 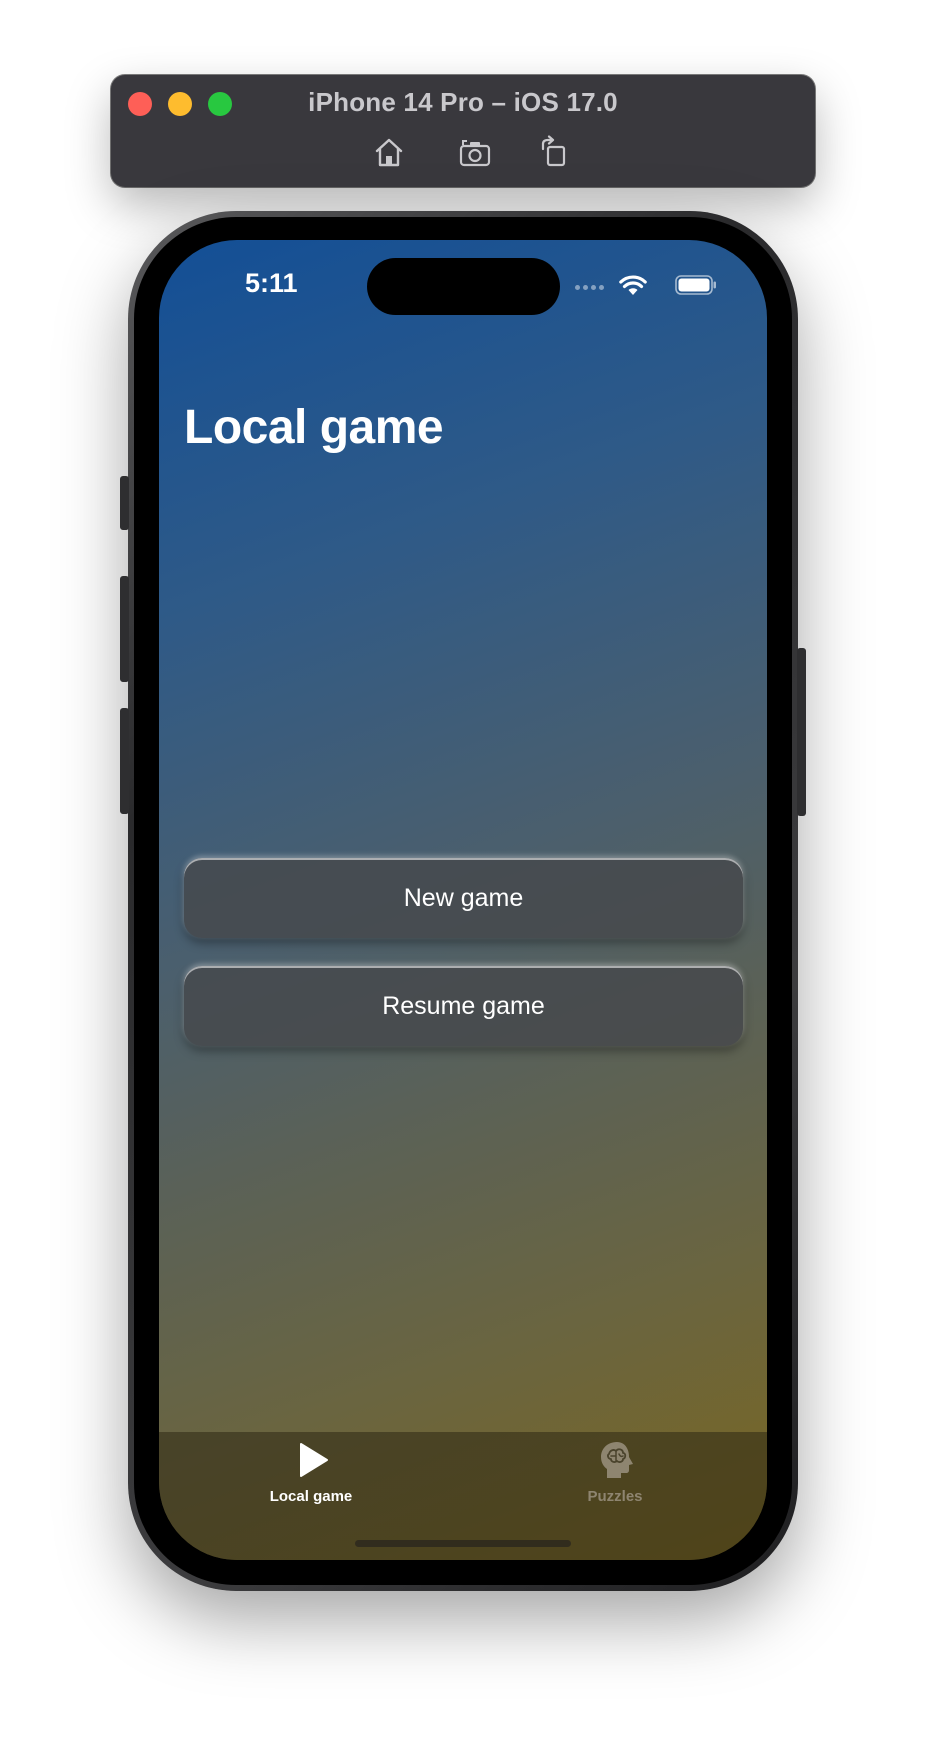 I want to click on page-title: Local game, so click(x=314, y=427).